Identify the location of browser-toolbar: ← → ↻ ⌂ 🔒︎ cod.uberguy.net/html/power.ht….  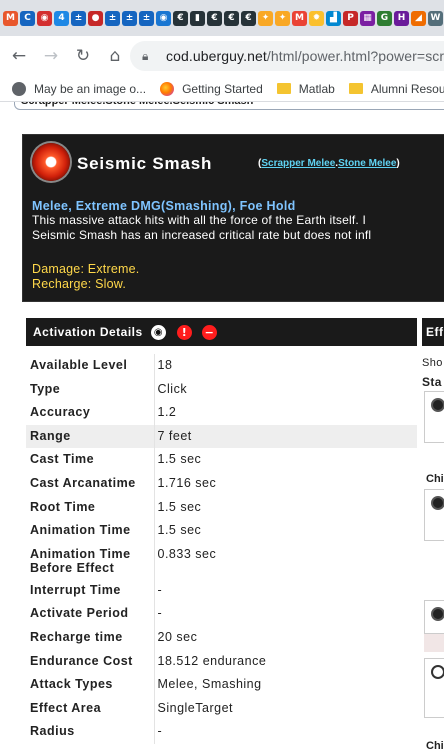
(222, 56).